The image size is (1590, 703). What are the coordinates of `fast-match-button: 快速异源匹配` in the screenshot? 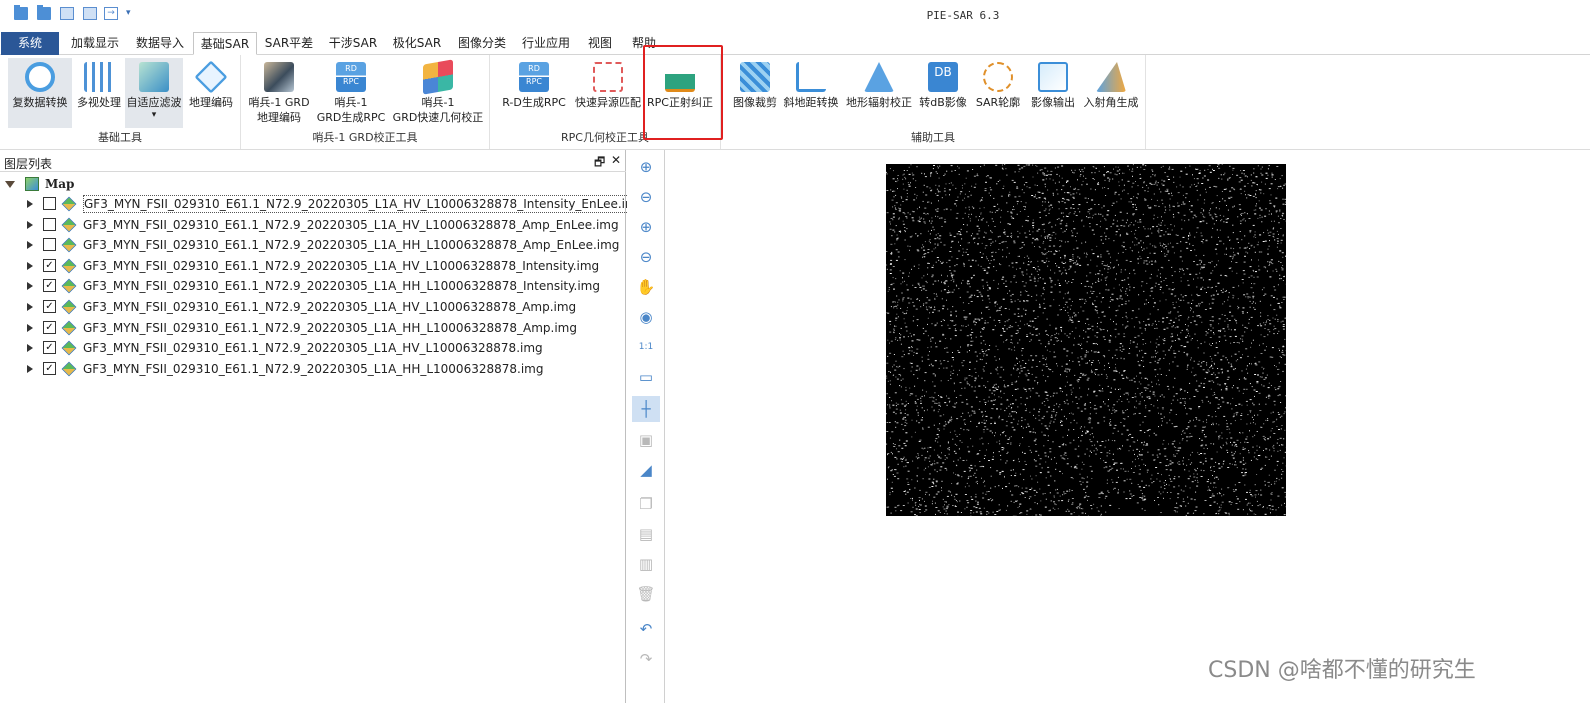 It's located at (608, 93).